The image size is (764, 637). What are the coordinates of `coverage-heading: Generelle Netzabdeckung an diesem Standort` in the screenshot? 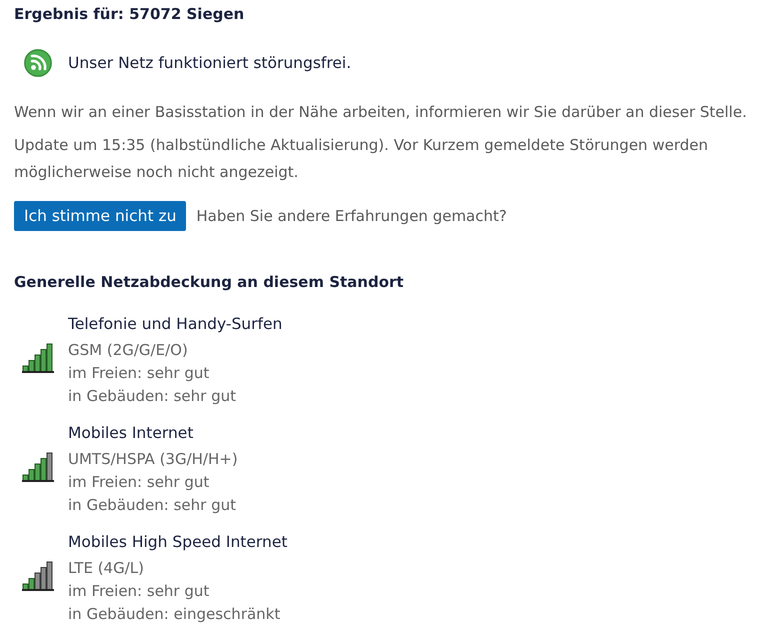 It's located at (209, 282).